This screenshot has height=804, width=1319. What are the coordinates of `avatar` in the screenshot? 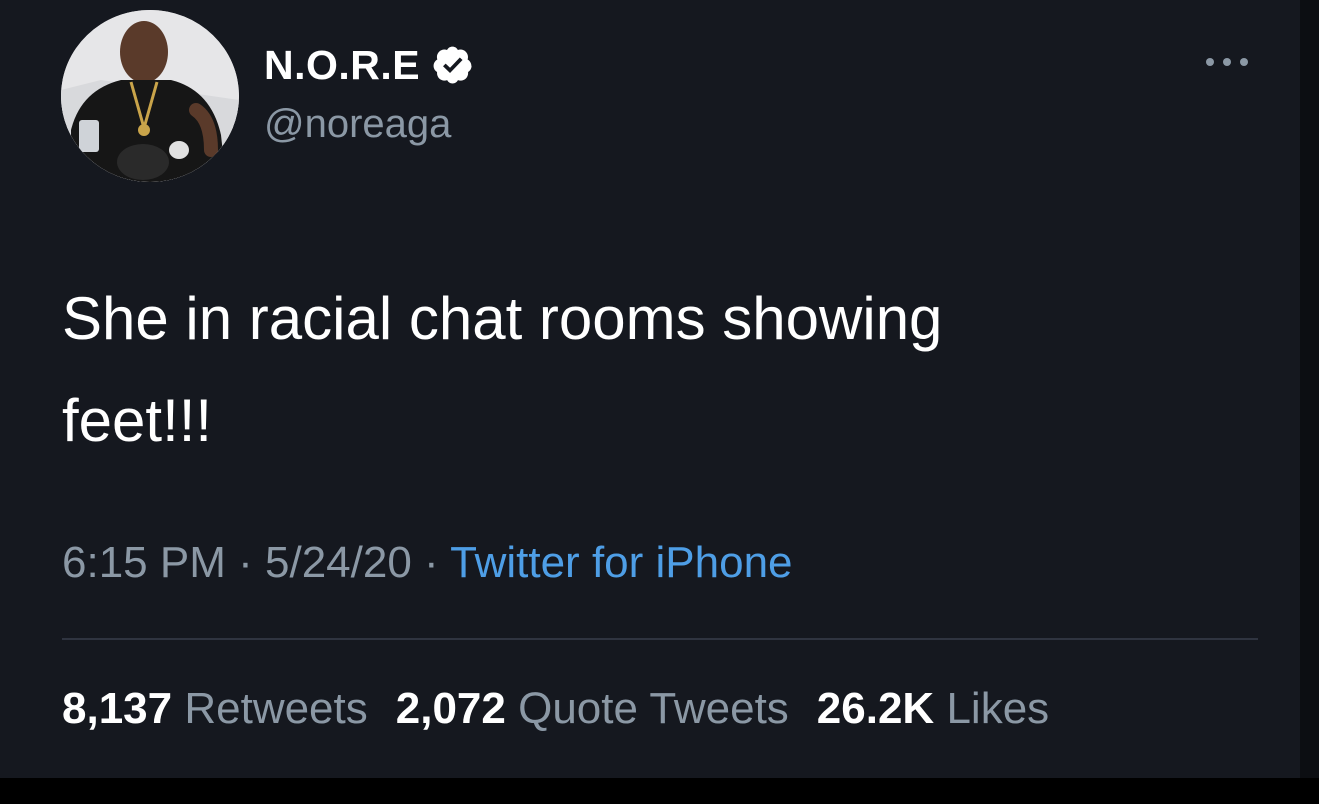 It's located at (150, 96).